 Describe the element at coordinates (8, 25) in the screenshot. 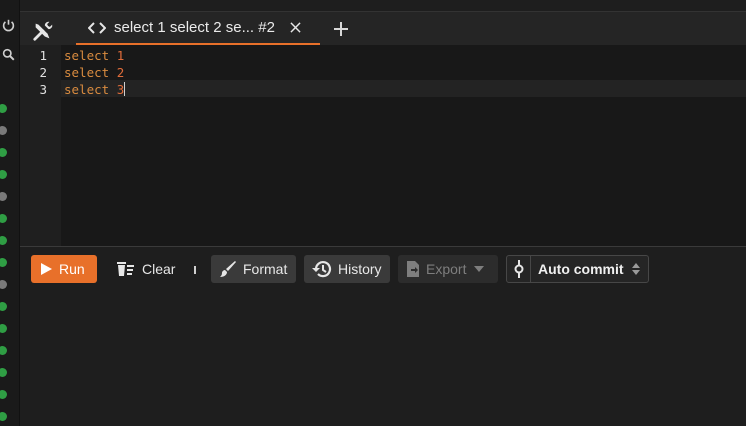

I see `power-icon` at that location.